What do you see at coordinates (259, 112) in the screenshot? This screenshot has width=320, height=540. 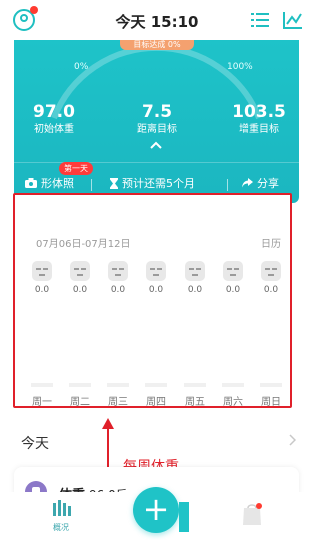 I see `stat-value: 103.5` at bounding box center [259, 112].